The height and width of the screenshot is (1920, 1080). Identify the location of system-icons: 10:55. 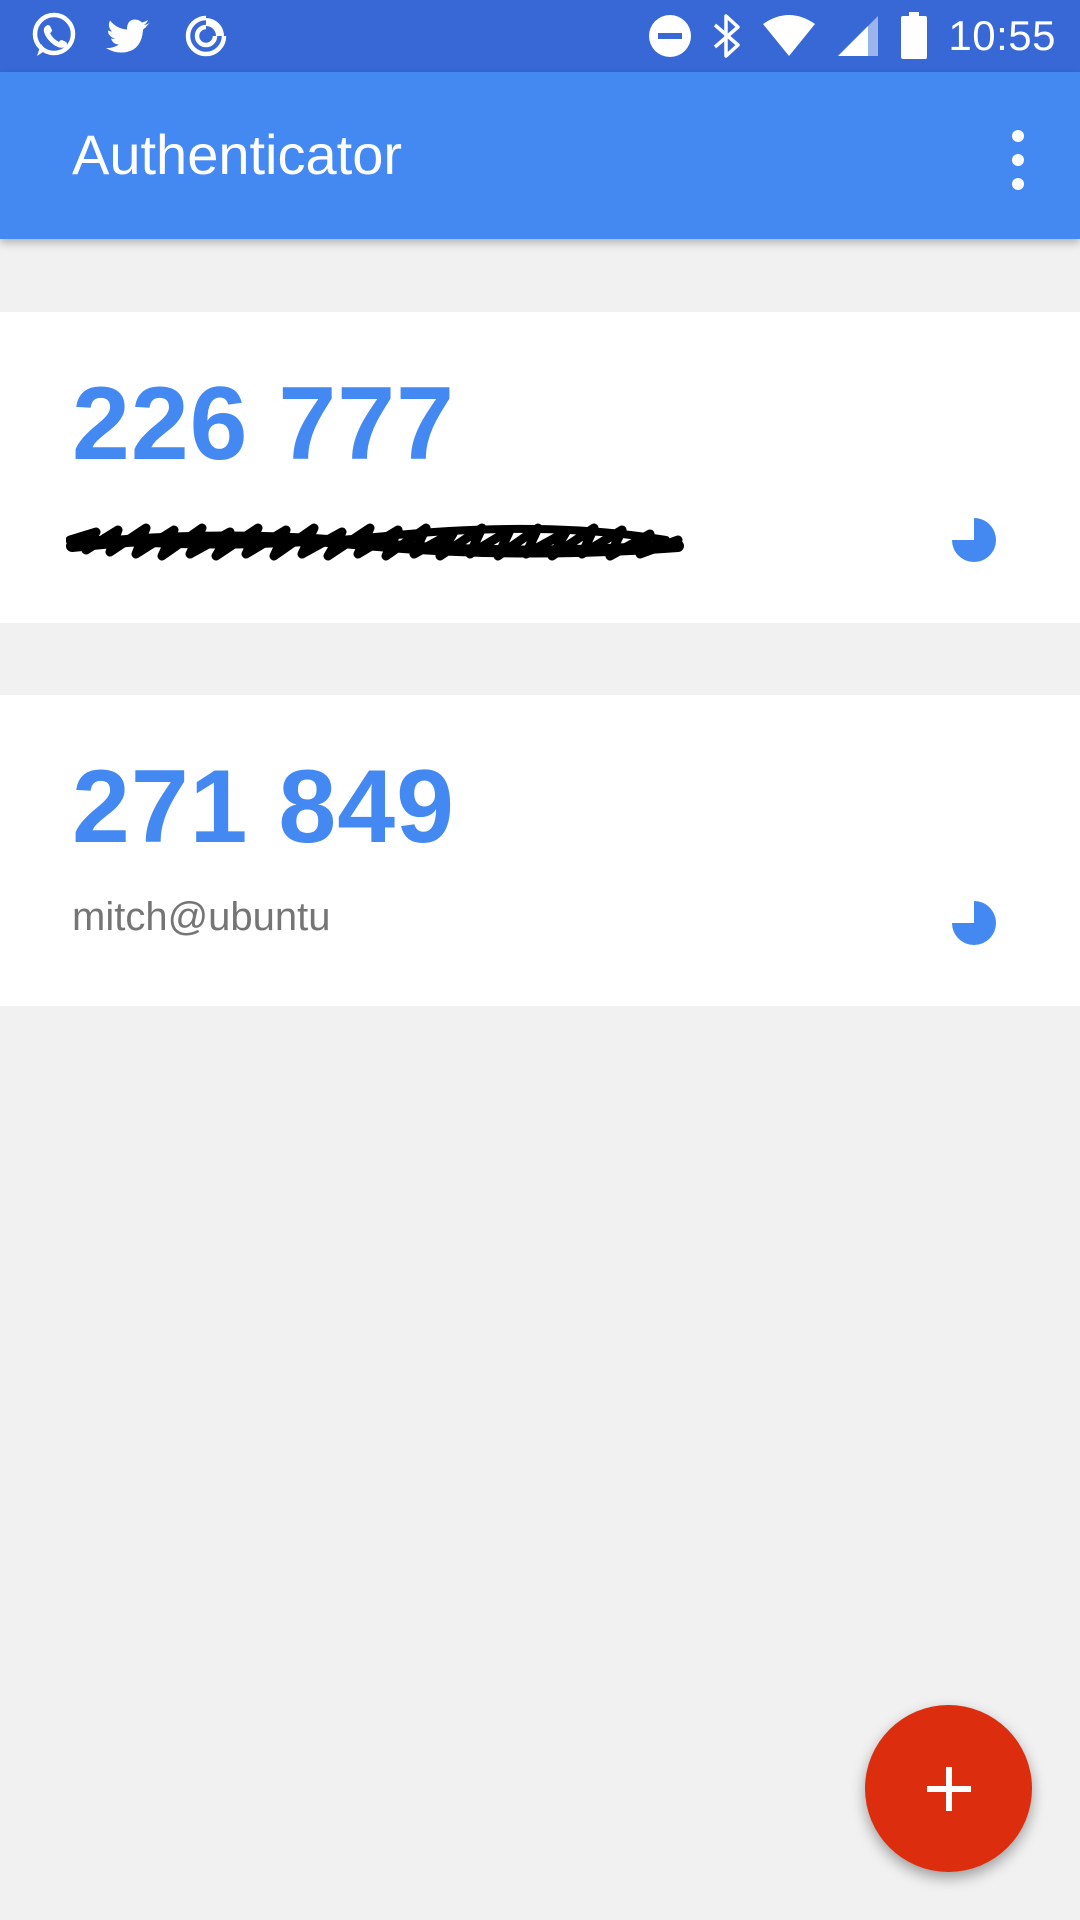
(852, 36).